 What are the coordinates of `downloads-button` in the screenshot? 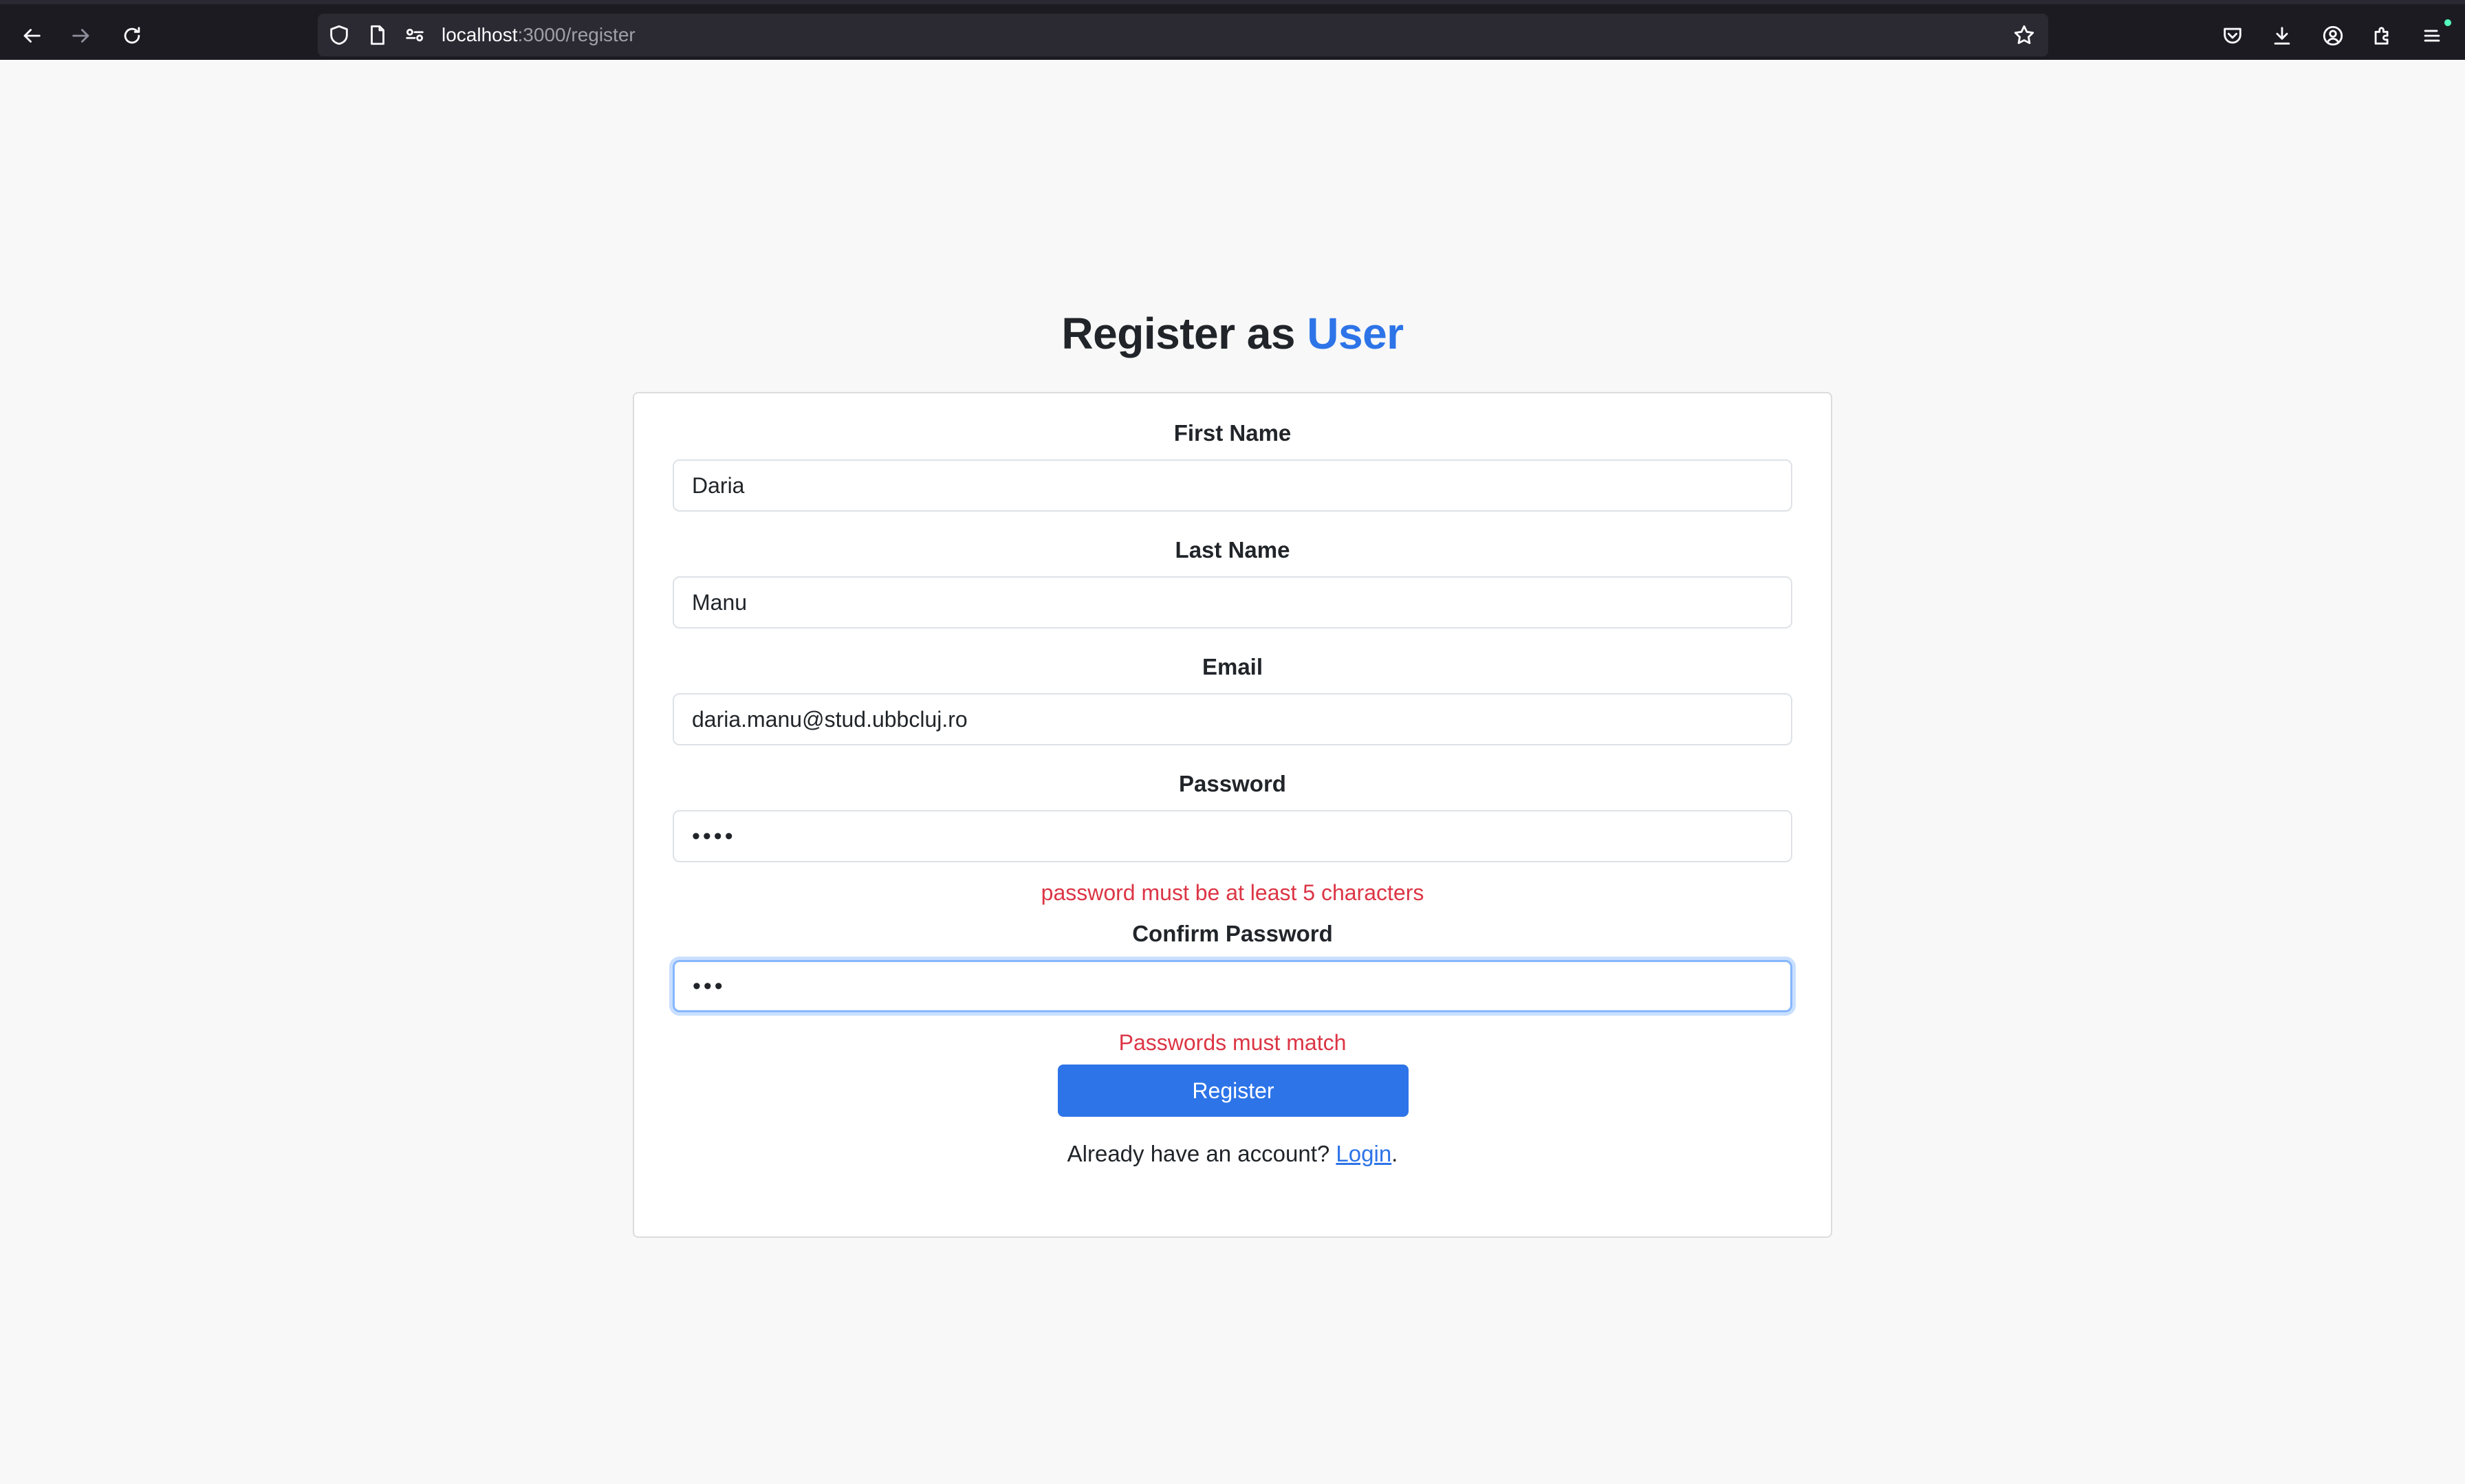 It's located at (2282, 36).